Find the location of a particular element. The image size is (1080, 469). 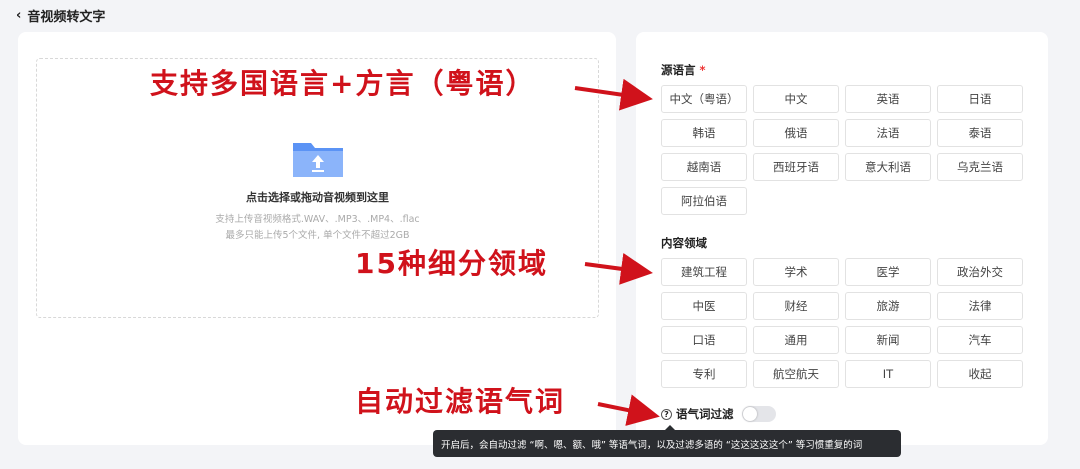

domain-option: 汽车 is located at coordinates (980, 340).